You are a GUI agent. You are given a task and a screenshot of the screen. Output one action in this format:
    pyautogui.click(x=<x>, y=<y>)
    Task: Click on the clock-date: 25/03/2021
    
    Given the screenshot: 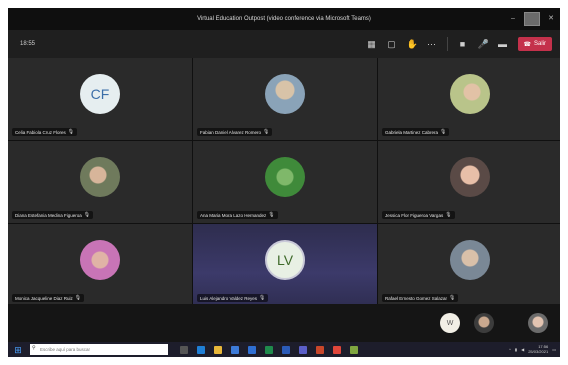 What is the action you would take?
    pyautogui.click(x=538, y=351)
    